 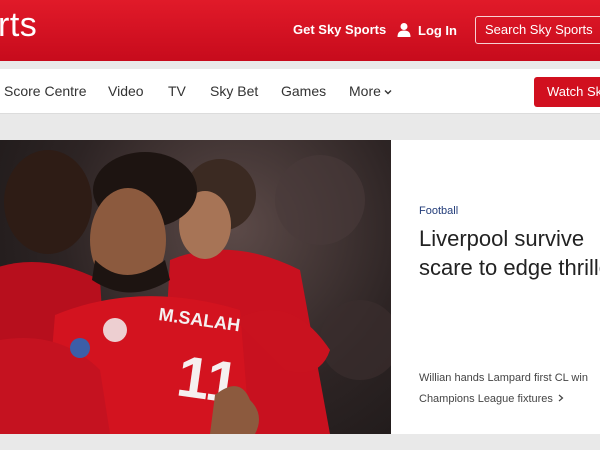 What do you see at coordinates (365, 91) in the screenshot?
I see `nav-more-label: More` at bounding box center [365, 91].